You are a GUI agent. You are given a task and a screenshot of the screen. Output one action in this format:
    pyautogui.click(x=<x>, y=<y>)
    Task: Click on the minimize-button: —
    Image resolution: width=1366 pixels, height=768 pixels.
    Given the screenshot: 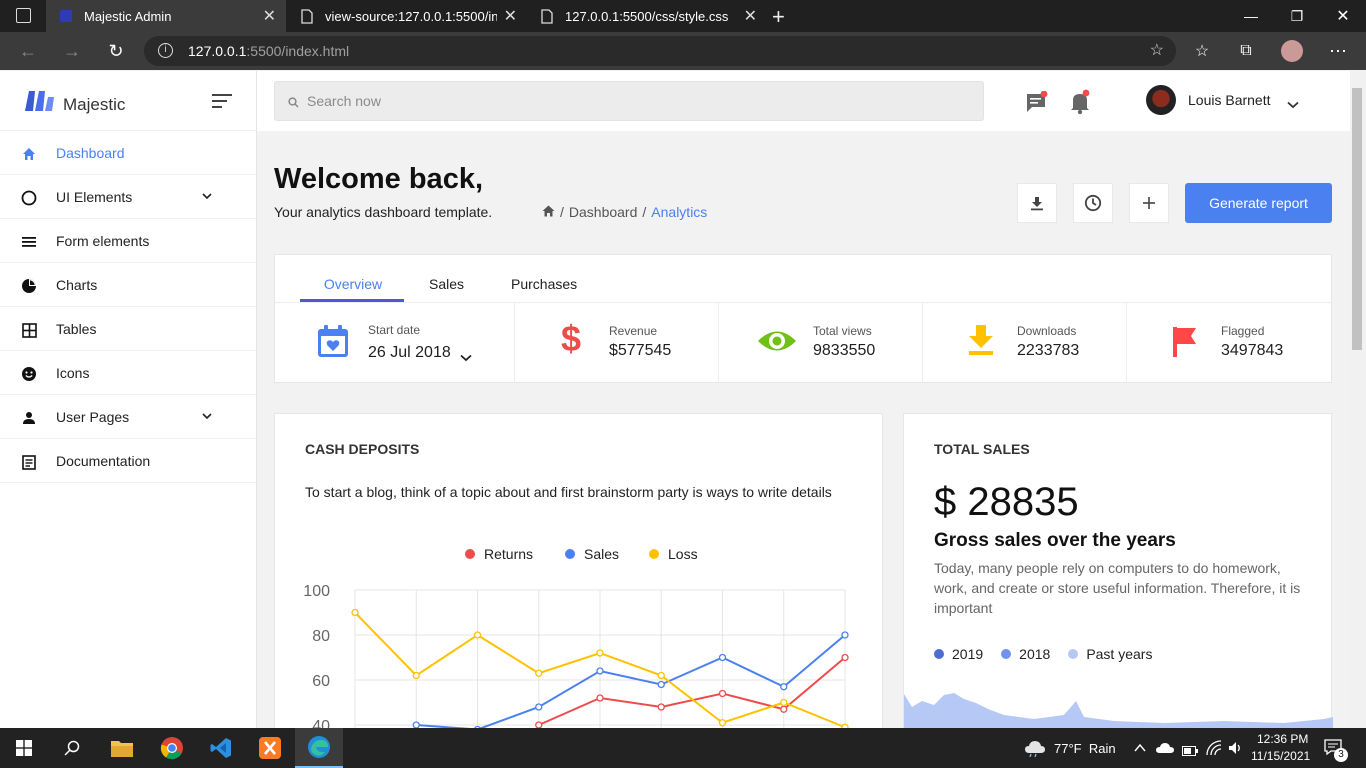 What is the action you would take?
    pyautogui.click(x=1251, y=16)
    